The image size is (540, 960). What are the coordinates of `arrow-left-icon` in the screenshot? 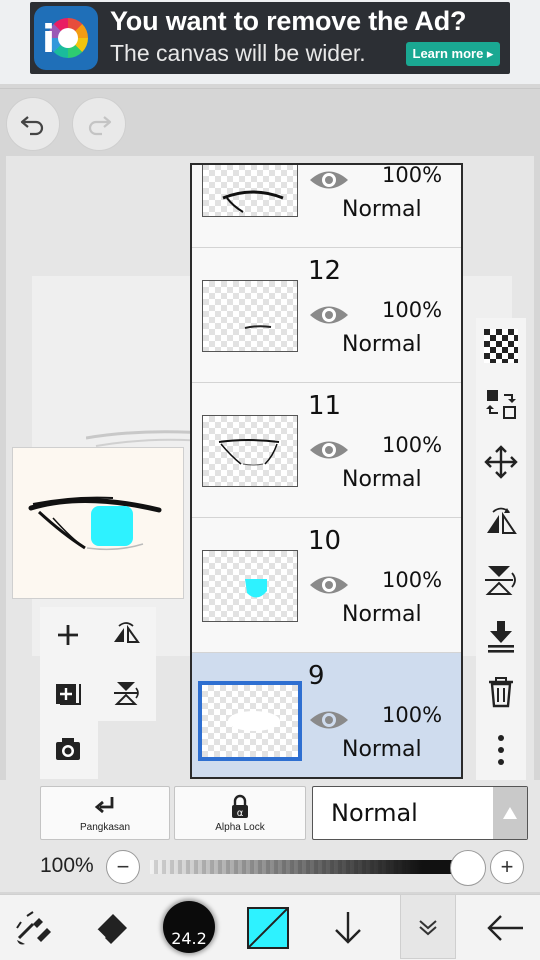 It's located at (505, 928).